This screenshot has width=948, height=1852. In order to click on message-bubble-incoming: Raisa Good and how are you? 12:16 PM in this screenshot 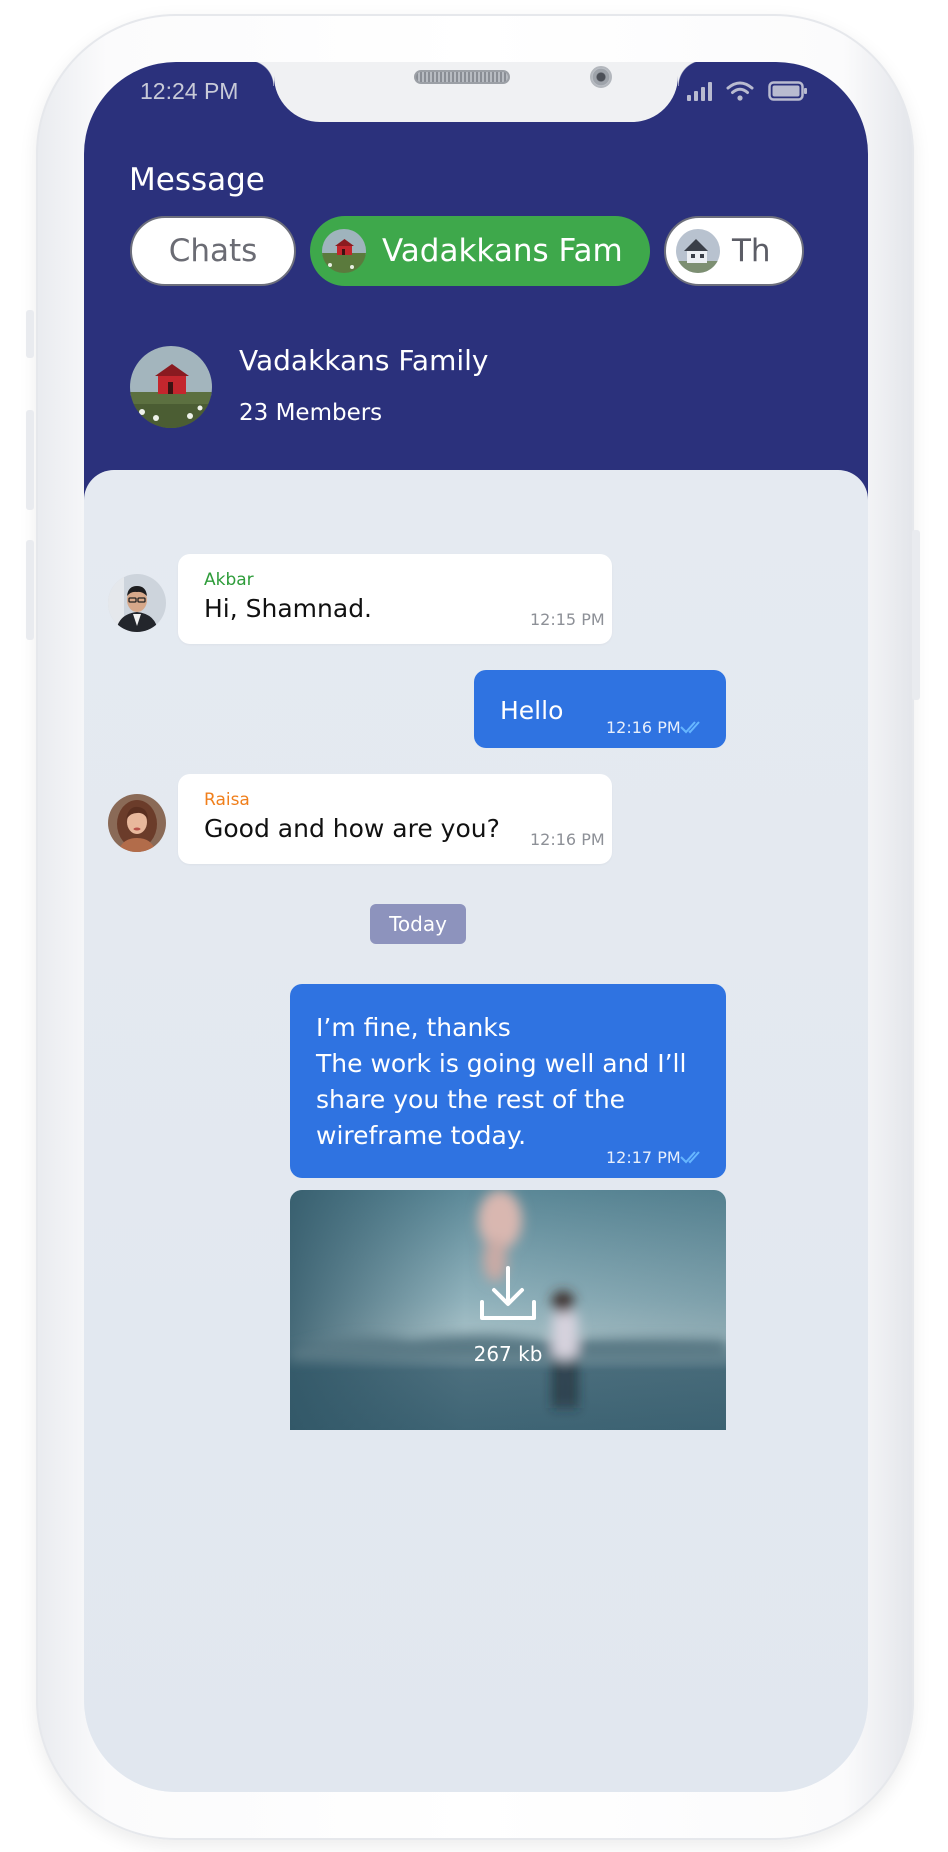, I will do `click(395, 819)`.